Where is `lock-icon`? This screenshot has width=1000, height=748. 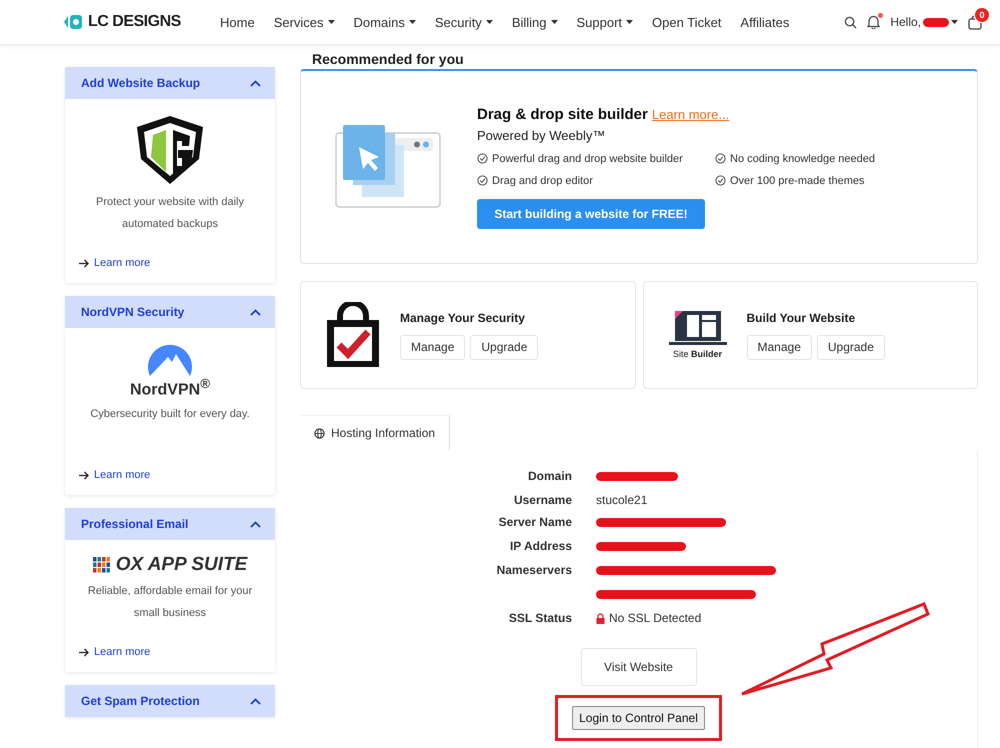
lock-icon is located at coordinates (600, 618).